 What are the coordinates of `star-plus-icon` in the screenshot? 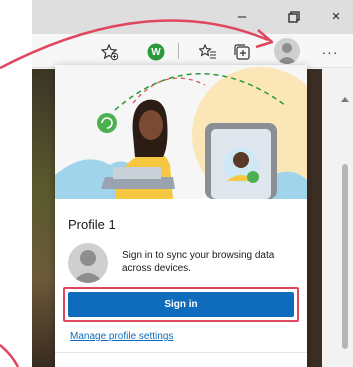 It's located at (110, 52).